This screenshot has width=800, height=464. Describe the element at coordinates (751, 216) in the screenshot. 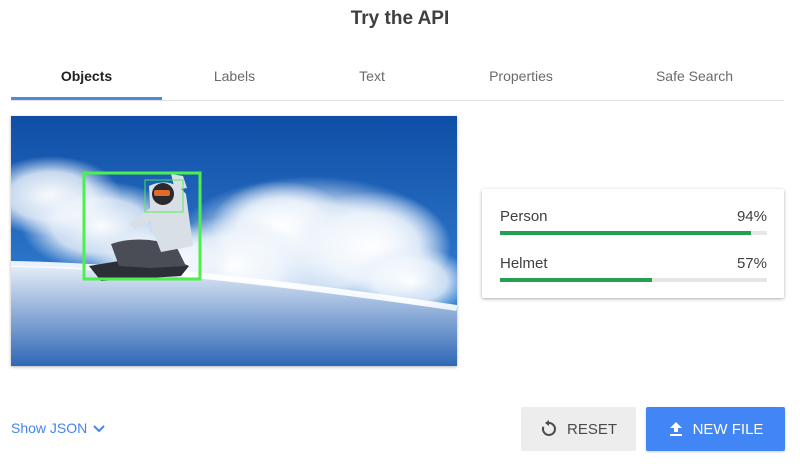

I see `result-score: 94%` at that location.